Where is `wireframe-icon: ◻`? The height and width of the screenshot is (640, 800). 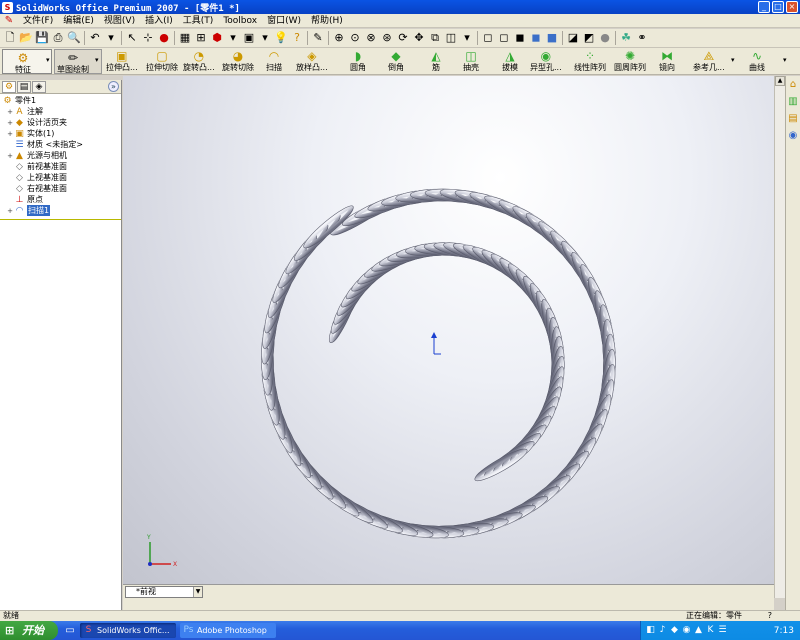
wireframe-icon: ◻ is located at coordinates (488, 38).